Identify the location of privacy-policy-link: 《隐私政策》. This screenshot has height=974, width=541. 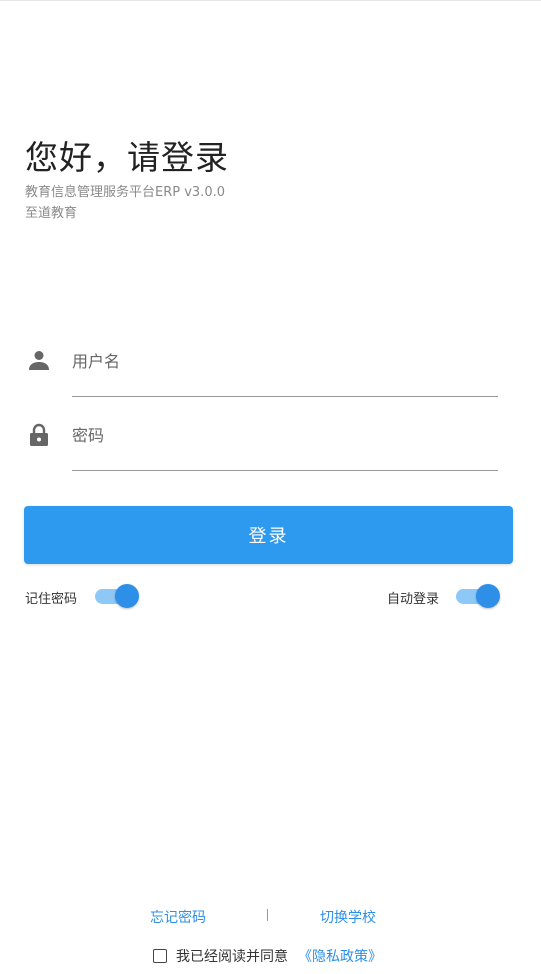
(340, 956).